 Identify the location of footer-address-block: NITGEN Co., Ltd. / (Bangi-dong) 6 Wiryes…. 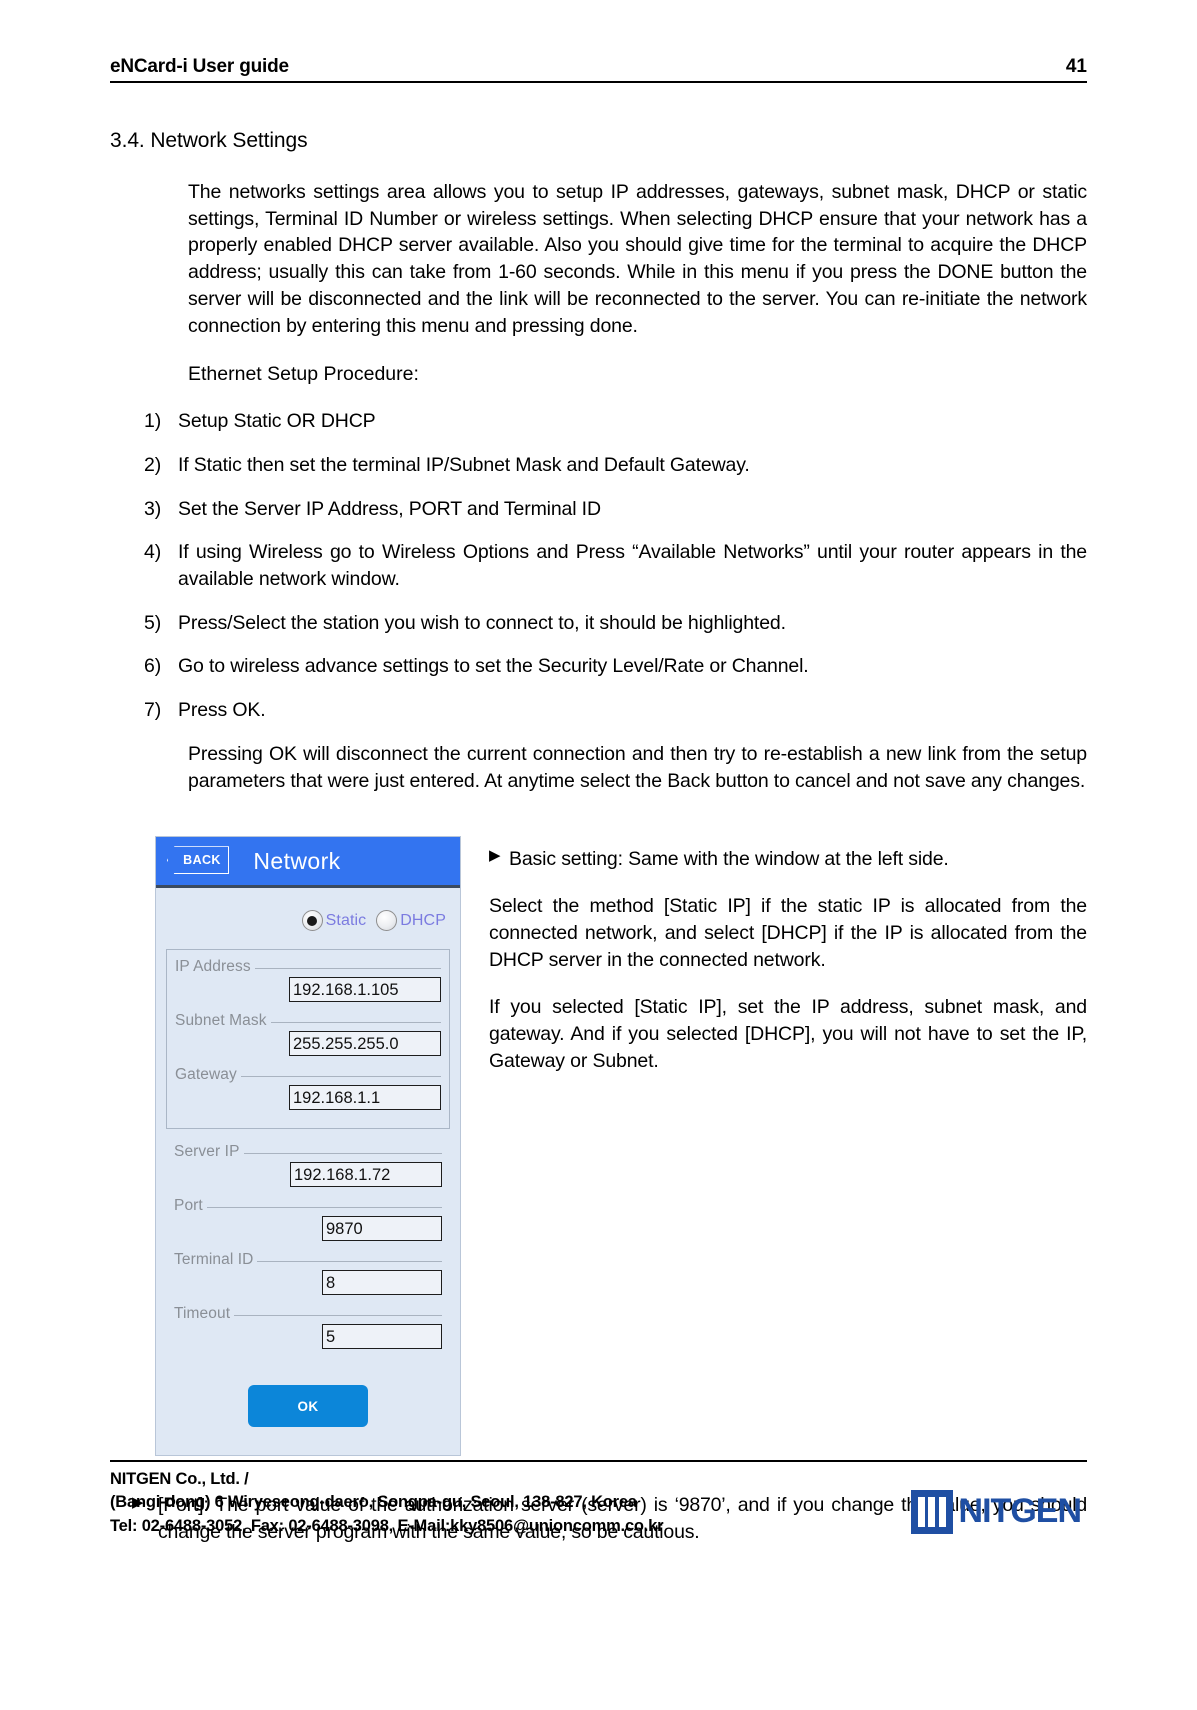
(387, 1503).